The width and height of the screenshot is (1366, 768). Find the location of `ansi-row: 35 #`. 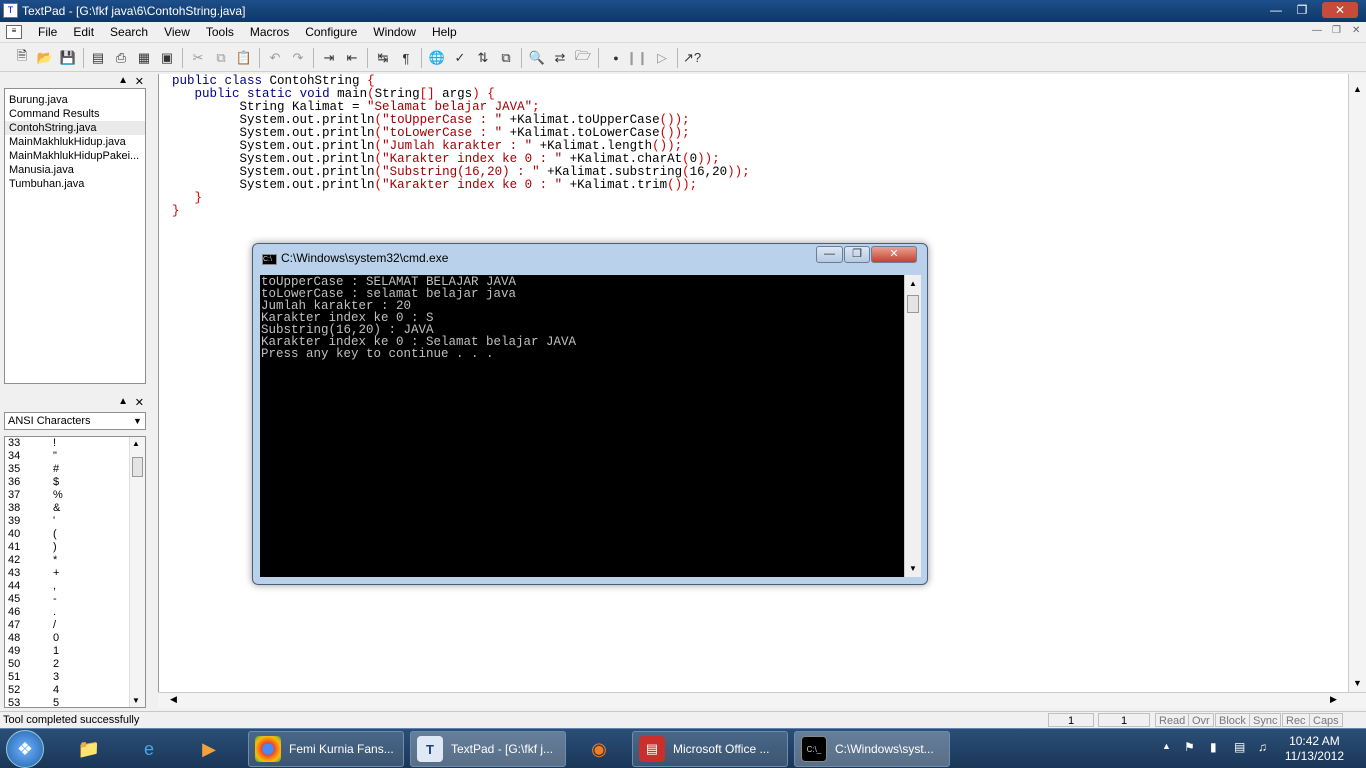

ansi-row: 35 # is located at coordinates (75, 469).